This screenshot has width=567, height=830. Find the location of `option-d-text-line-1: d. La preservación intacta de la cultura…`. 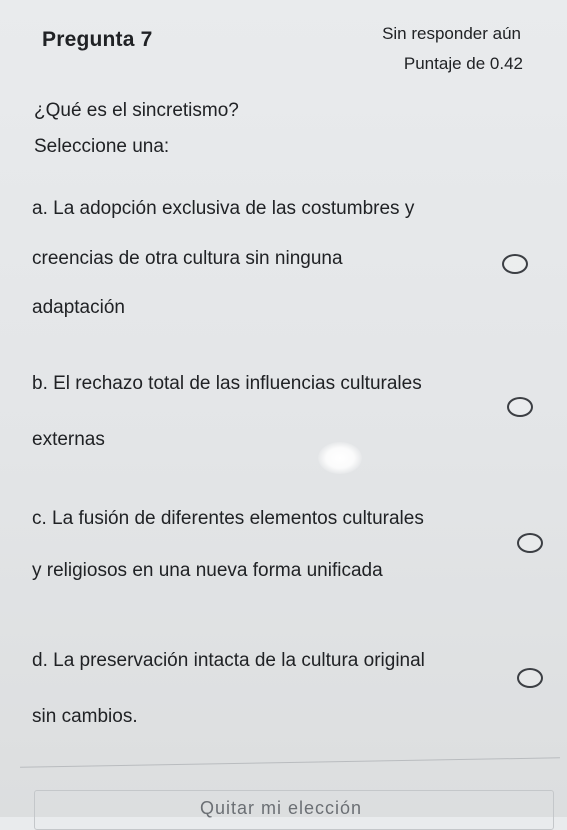

option-d-text-line-1: d. La preservación intacta de la cultura… is located at coordinates (228, 660).